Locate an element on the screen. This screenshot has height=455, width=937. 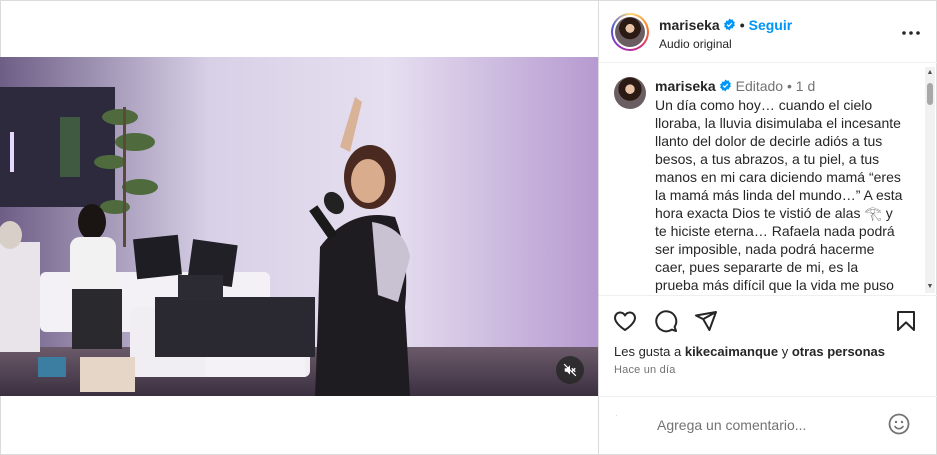
speaker-muted-icon is located at coordinates (570, 370).